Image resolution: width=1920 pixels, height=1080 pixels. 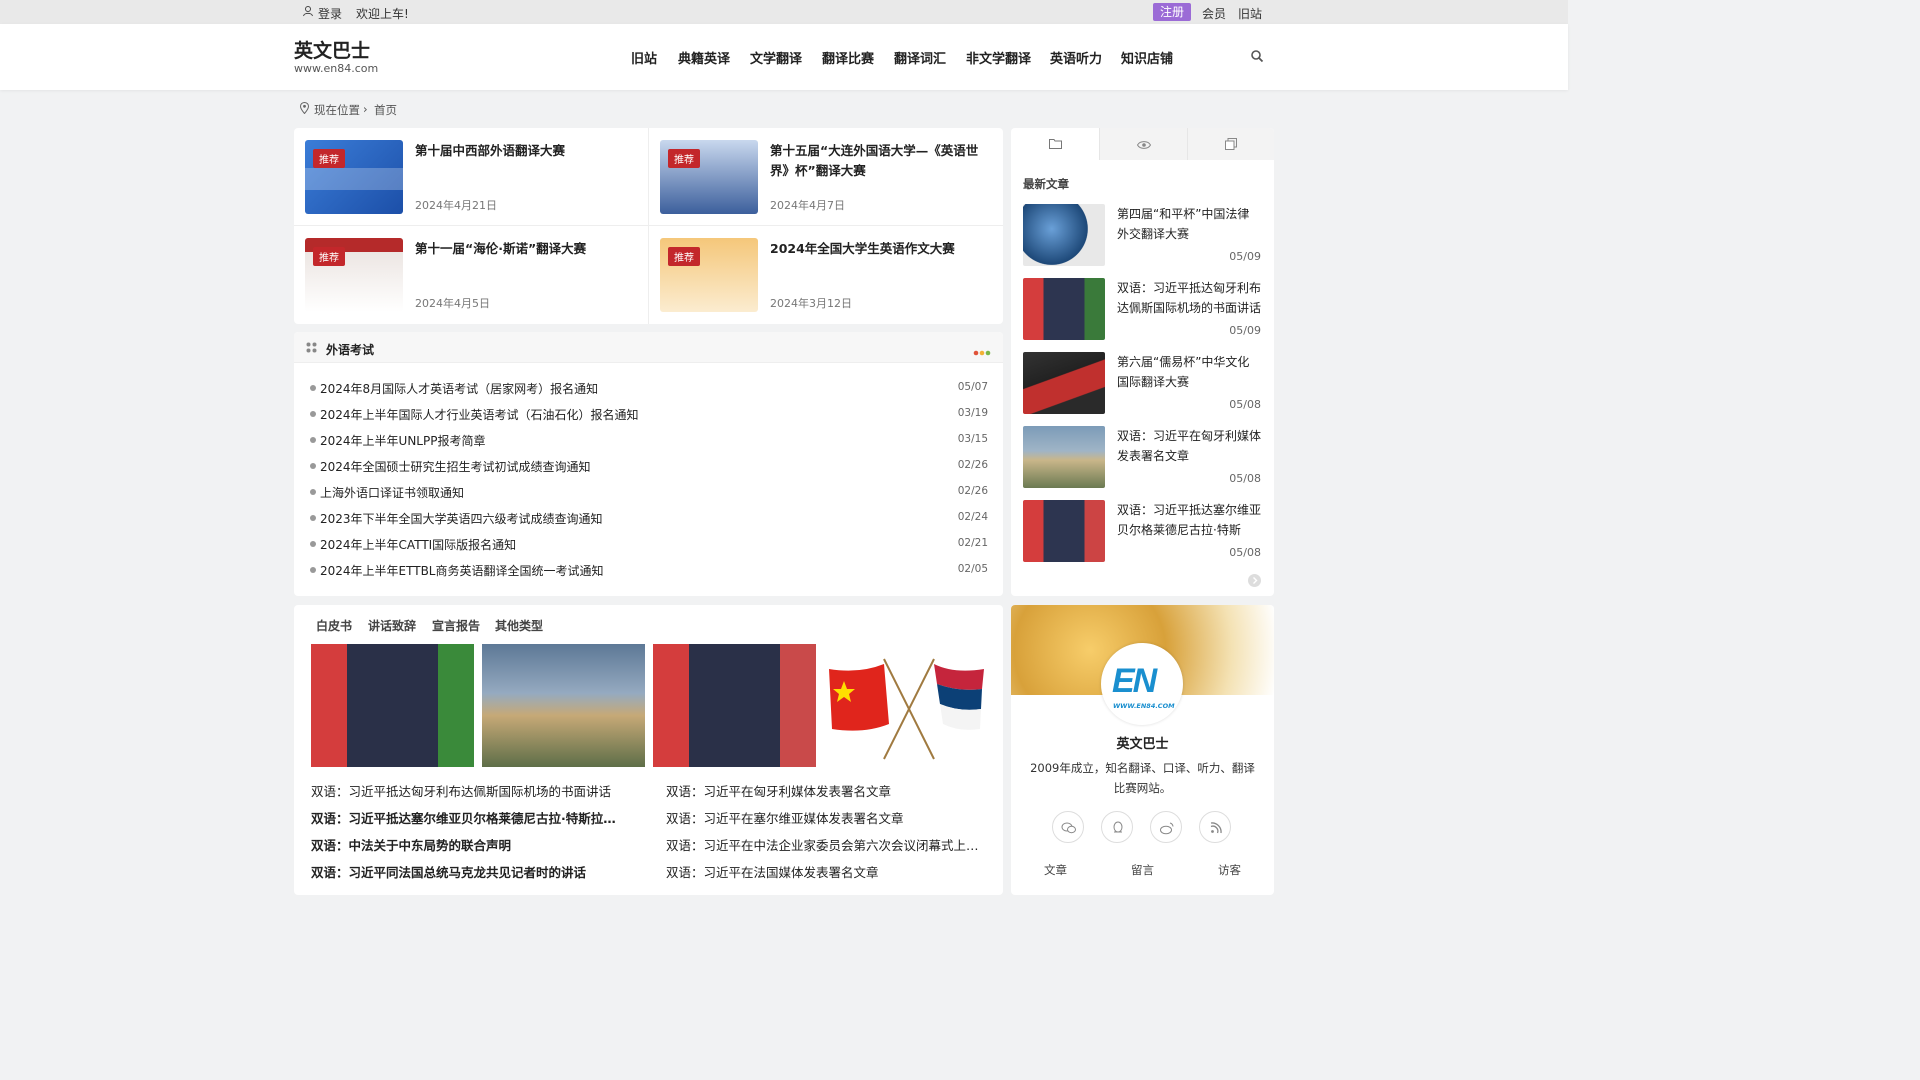 I want to click on copy-icon, so click(x=1231, y=145).